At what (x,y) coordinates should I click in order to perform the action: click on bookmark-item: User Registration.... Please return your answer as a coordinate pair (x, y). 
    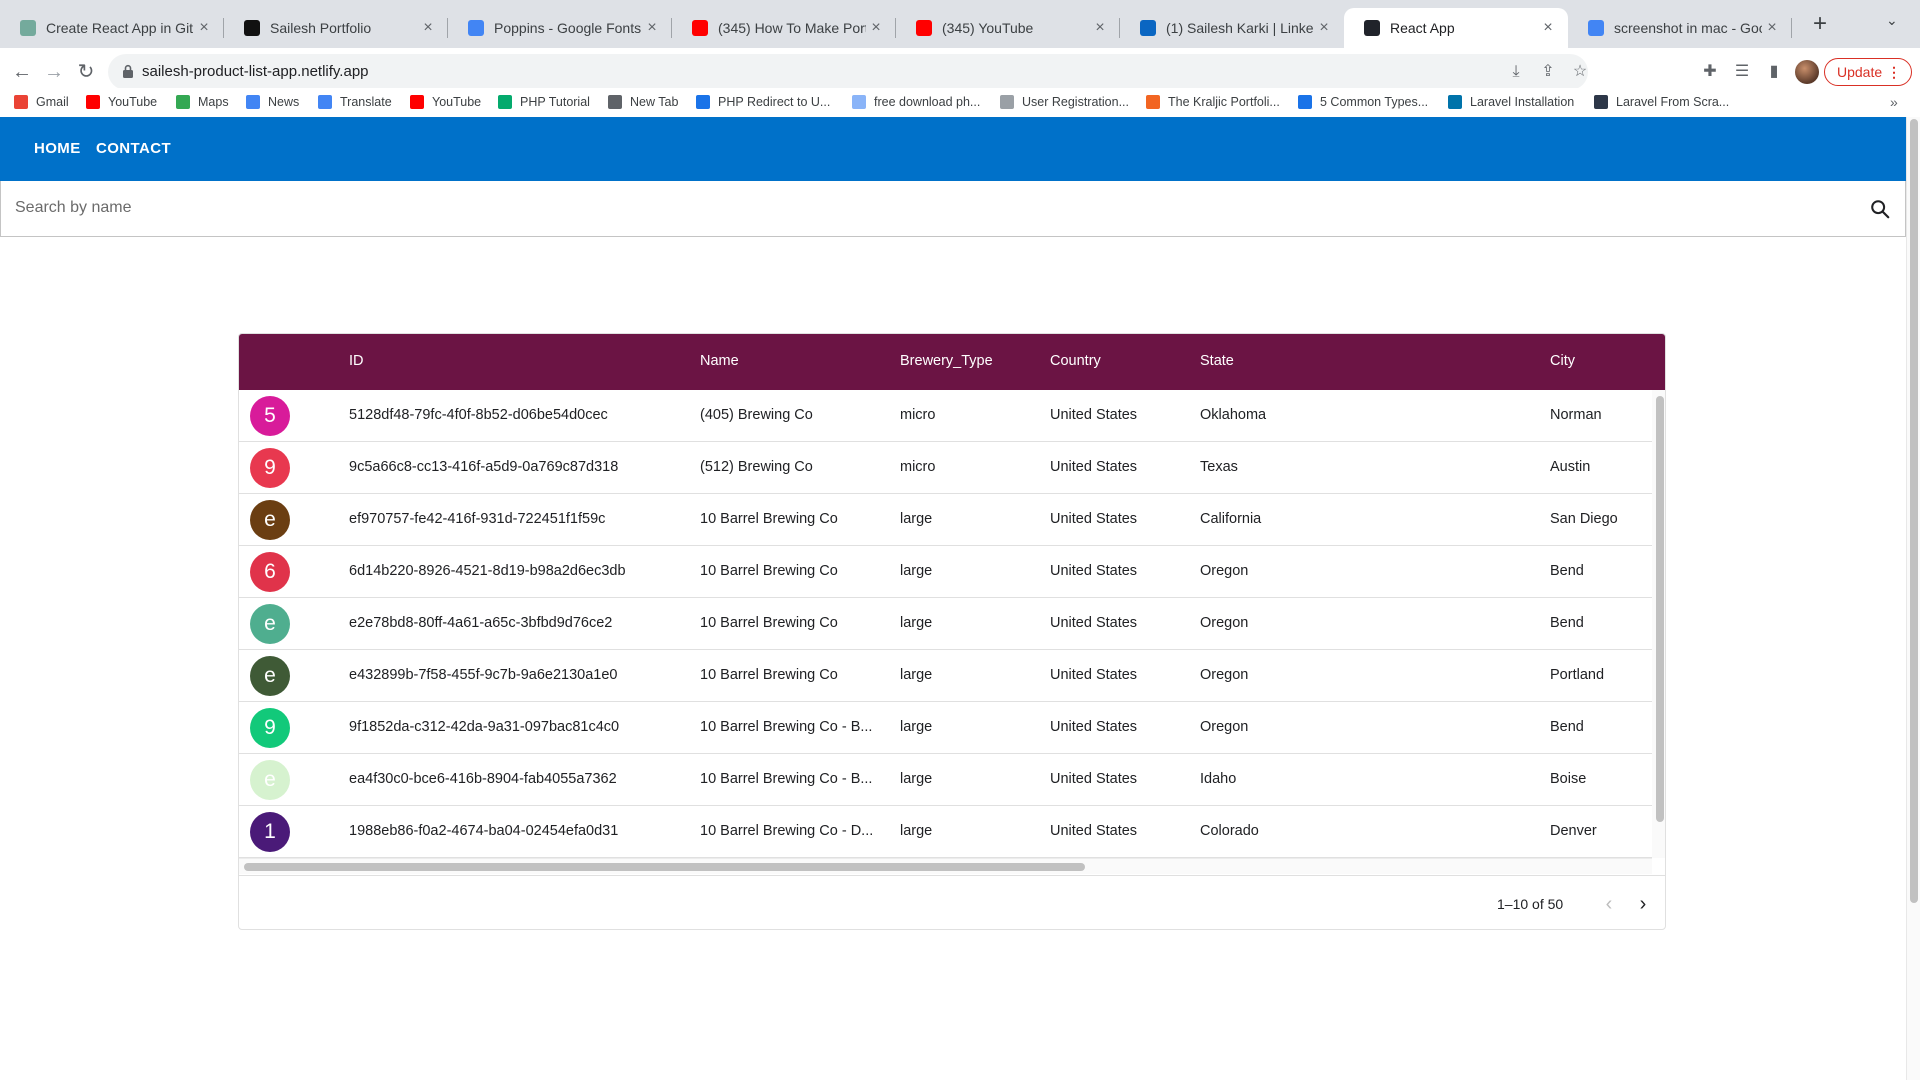
    Looking at the image, I should click on (1064, 102).